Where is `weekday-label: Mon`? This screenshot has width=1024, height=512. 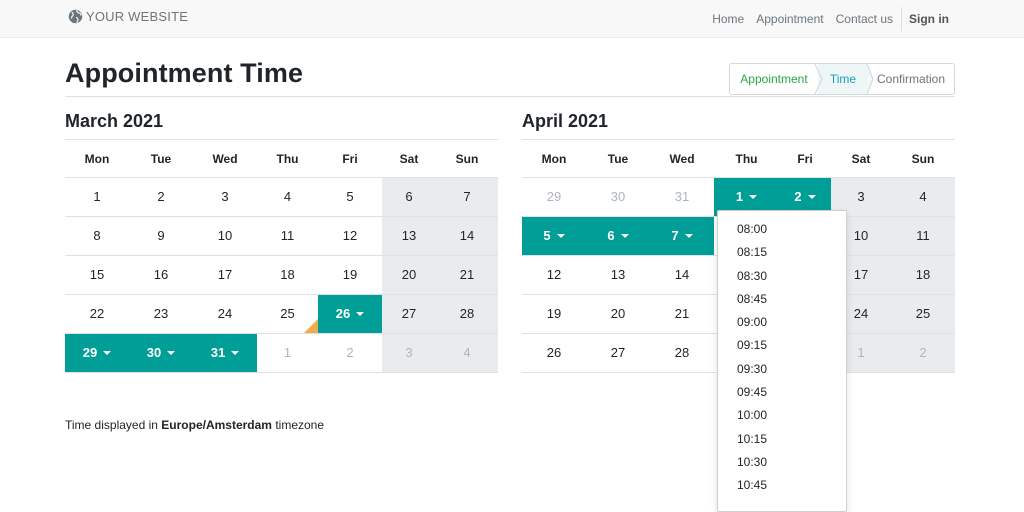 weekday-label: Mon is located at coordinates (97, 159).